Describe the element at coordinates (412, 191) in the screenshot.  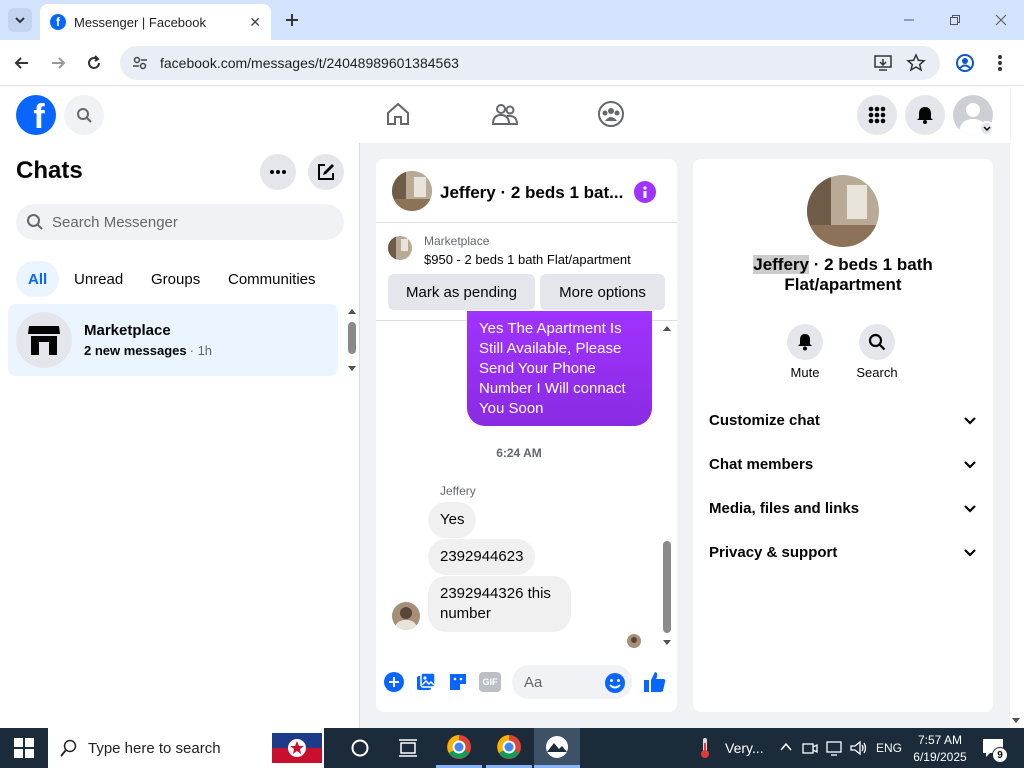
I see `conversation-avatar` at that location.